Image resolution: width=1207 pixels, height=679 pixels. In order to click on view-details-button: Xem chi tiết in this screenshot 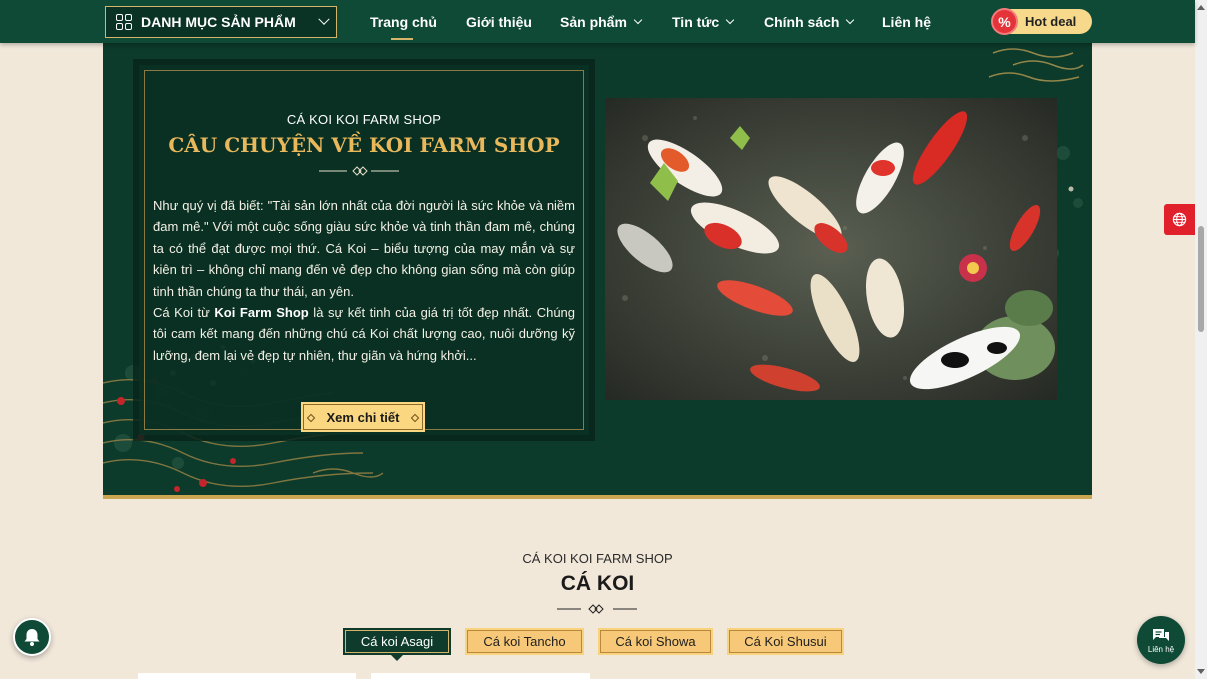, I will do `click(363, 417)`.